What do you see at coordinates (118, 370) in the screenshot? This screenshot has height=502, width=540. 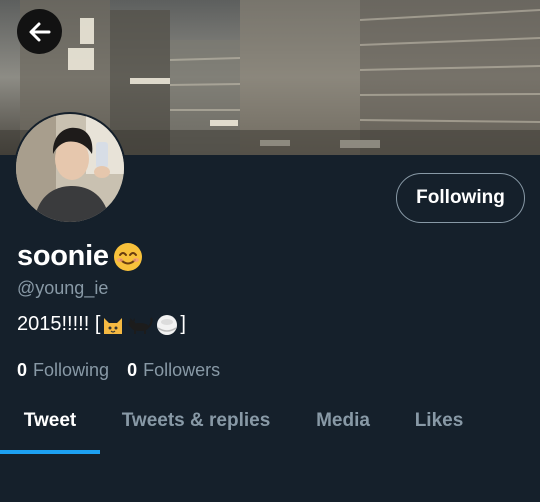 I see `follow-stats: 0 Following 0 Followers` at bounding box center [118, 370].